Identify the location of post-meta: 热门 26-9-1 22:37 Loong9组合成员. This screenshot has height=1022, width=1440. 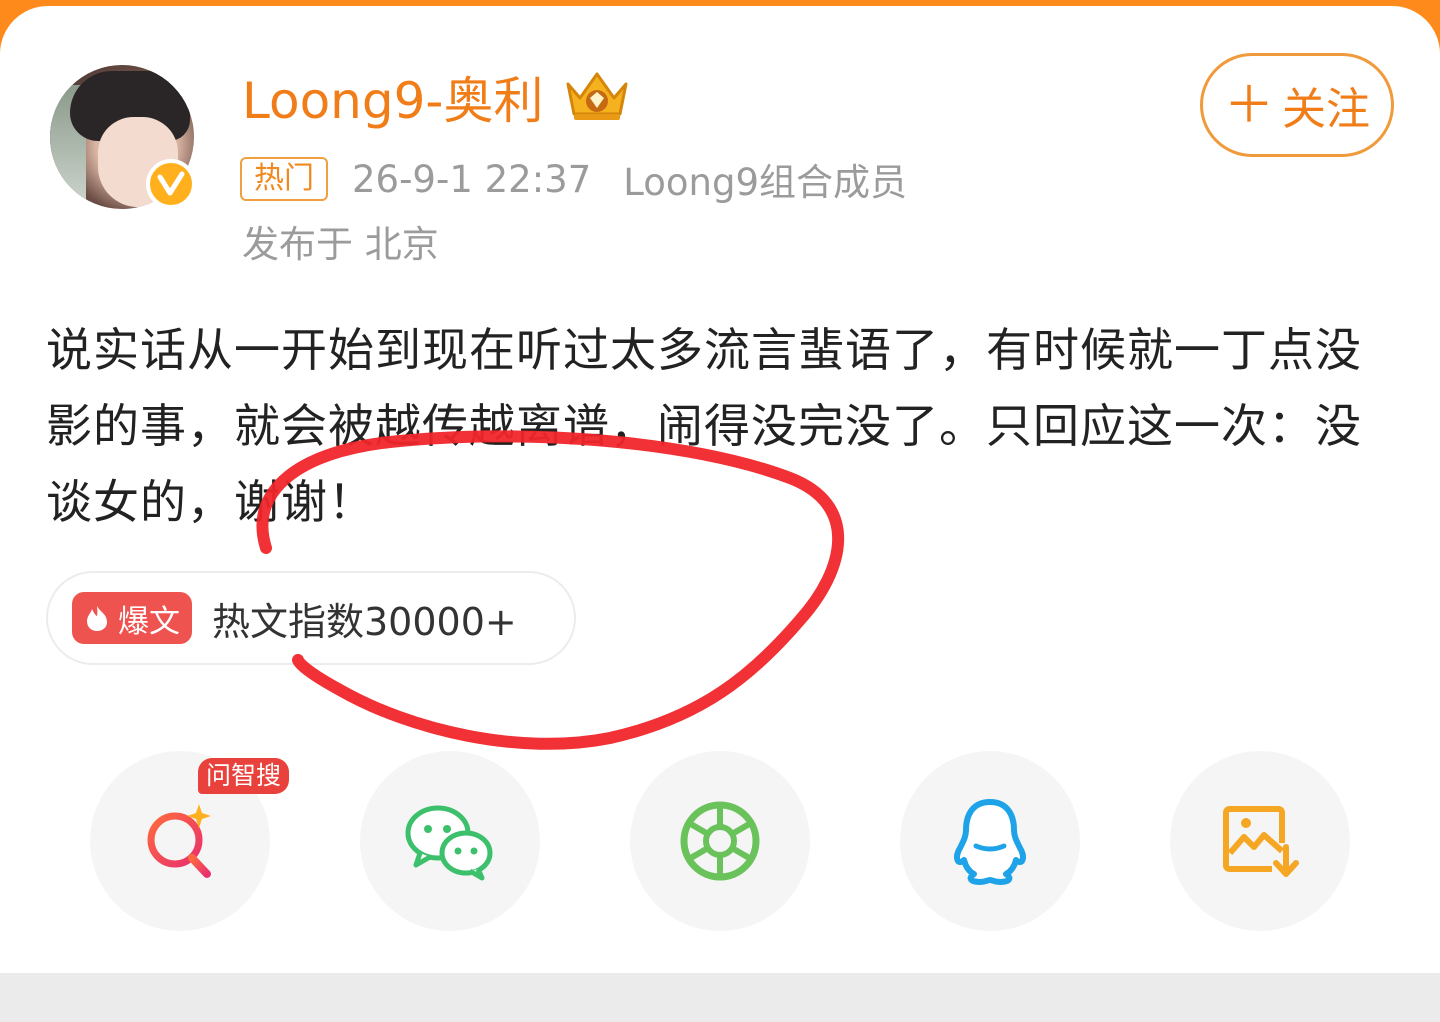
(589, 179).